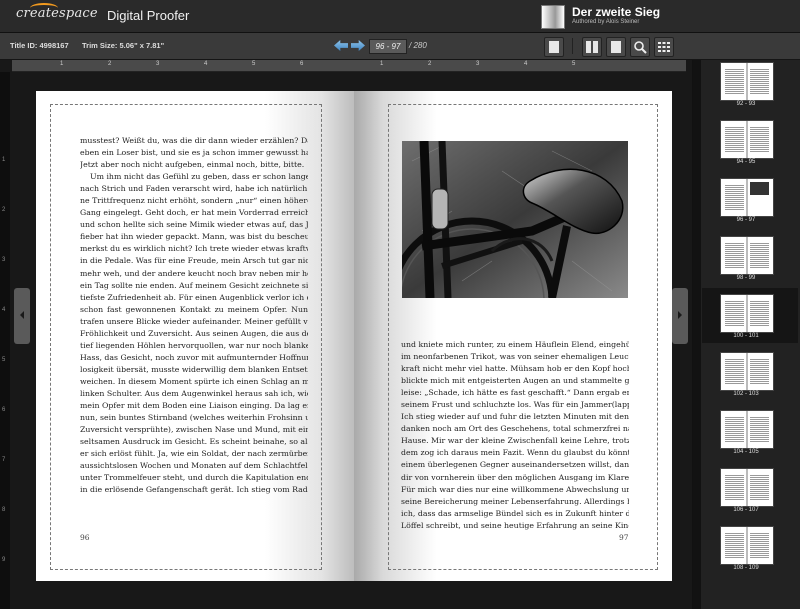 Image resolution: width=800 pixels, height=609 pixels. I want to click on thumbnail-label: 94 - 95, so click(746, 162).